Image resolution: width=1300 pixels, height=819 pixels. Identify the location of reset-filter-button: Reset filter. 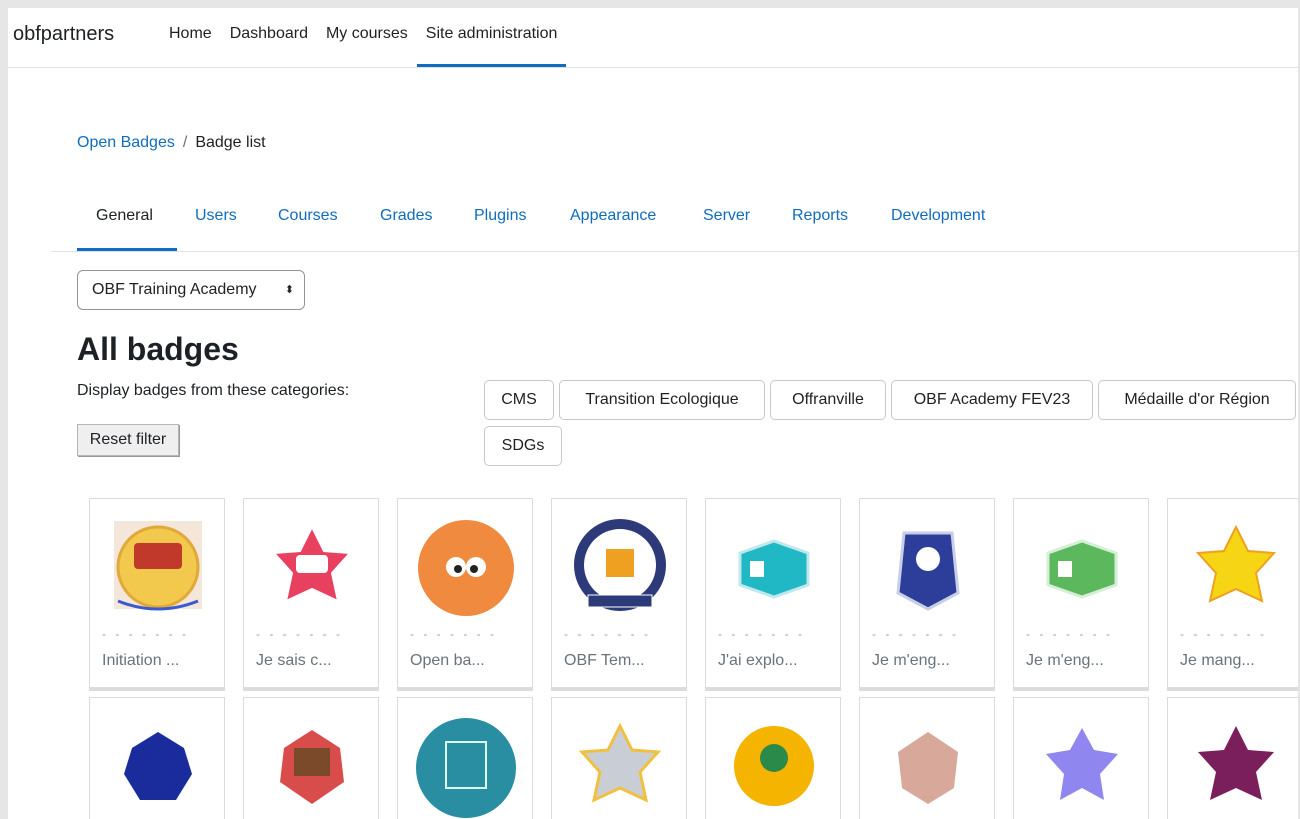
(128, 440).